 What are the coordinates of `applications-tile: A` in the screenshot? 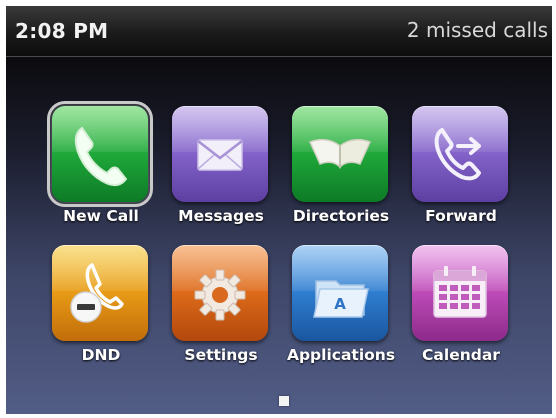 It's located at (340, 293).